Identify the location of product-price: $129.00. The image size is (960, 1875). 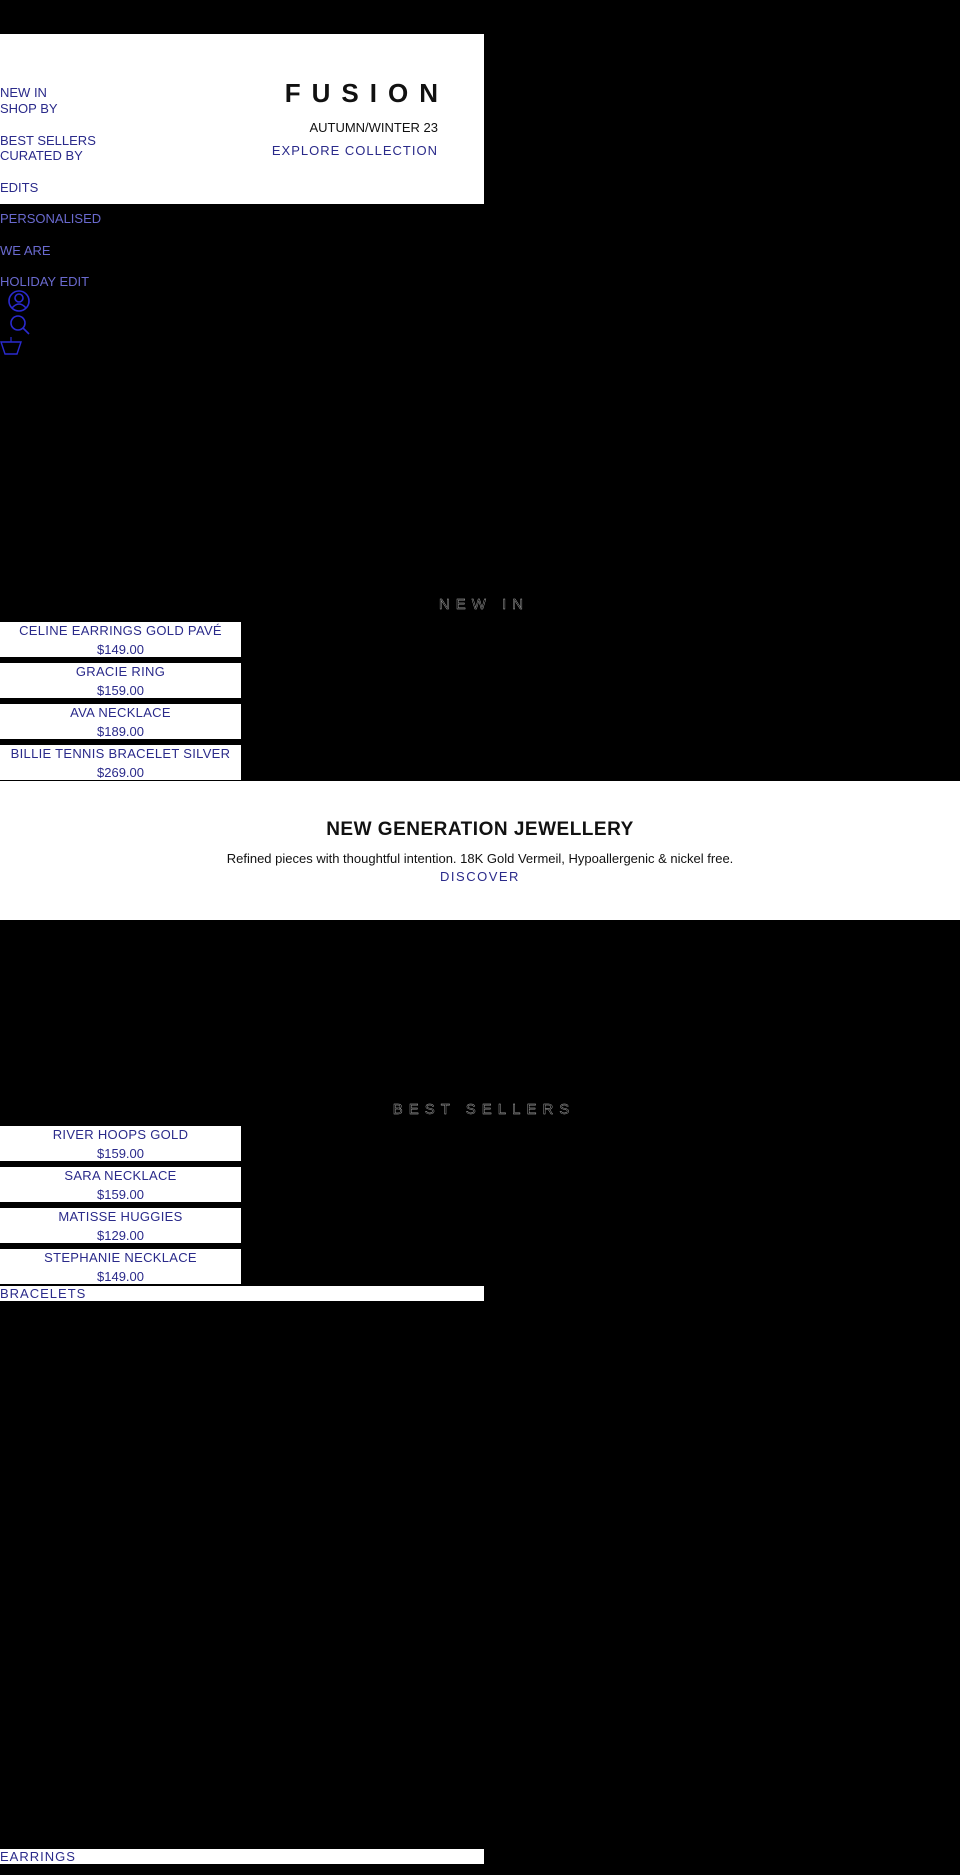
(120, 1235).